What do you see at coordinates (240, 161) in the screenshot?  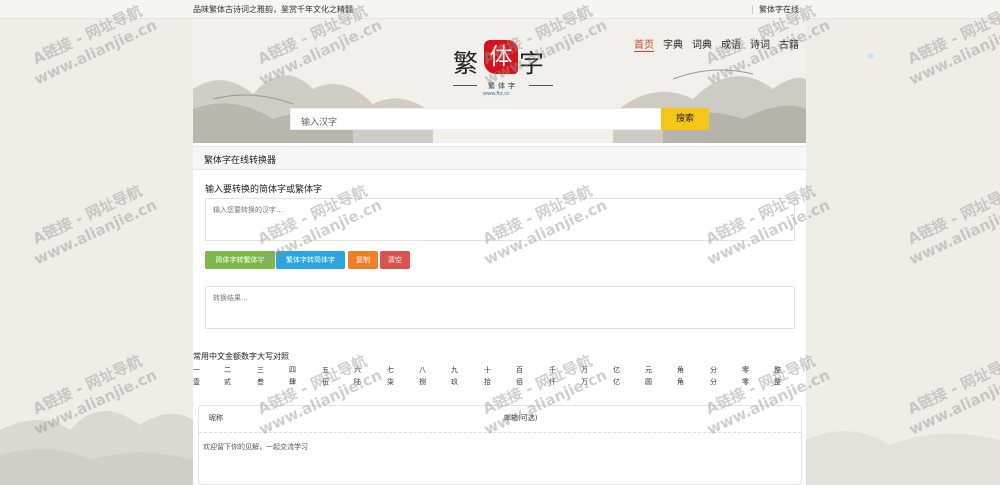 I see `converter-title: 繁体字在线转换器` at bounding box center [240, 161].